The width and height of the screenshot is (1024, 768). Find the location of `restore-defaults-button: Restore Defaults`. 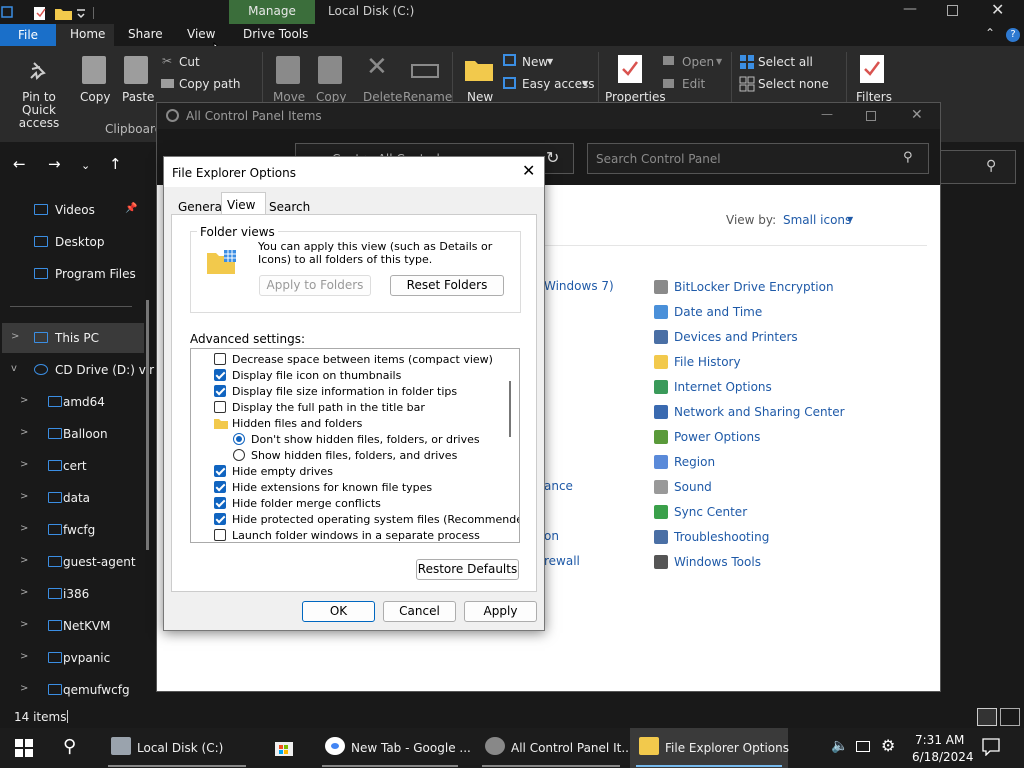

restore-defaults-button: Restore Defaults is located at coordinates (467, 569).